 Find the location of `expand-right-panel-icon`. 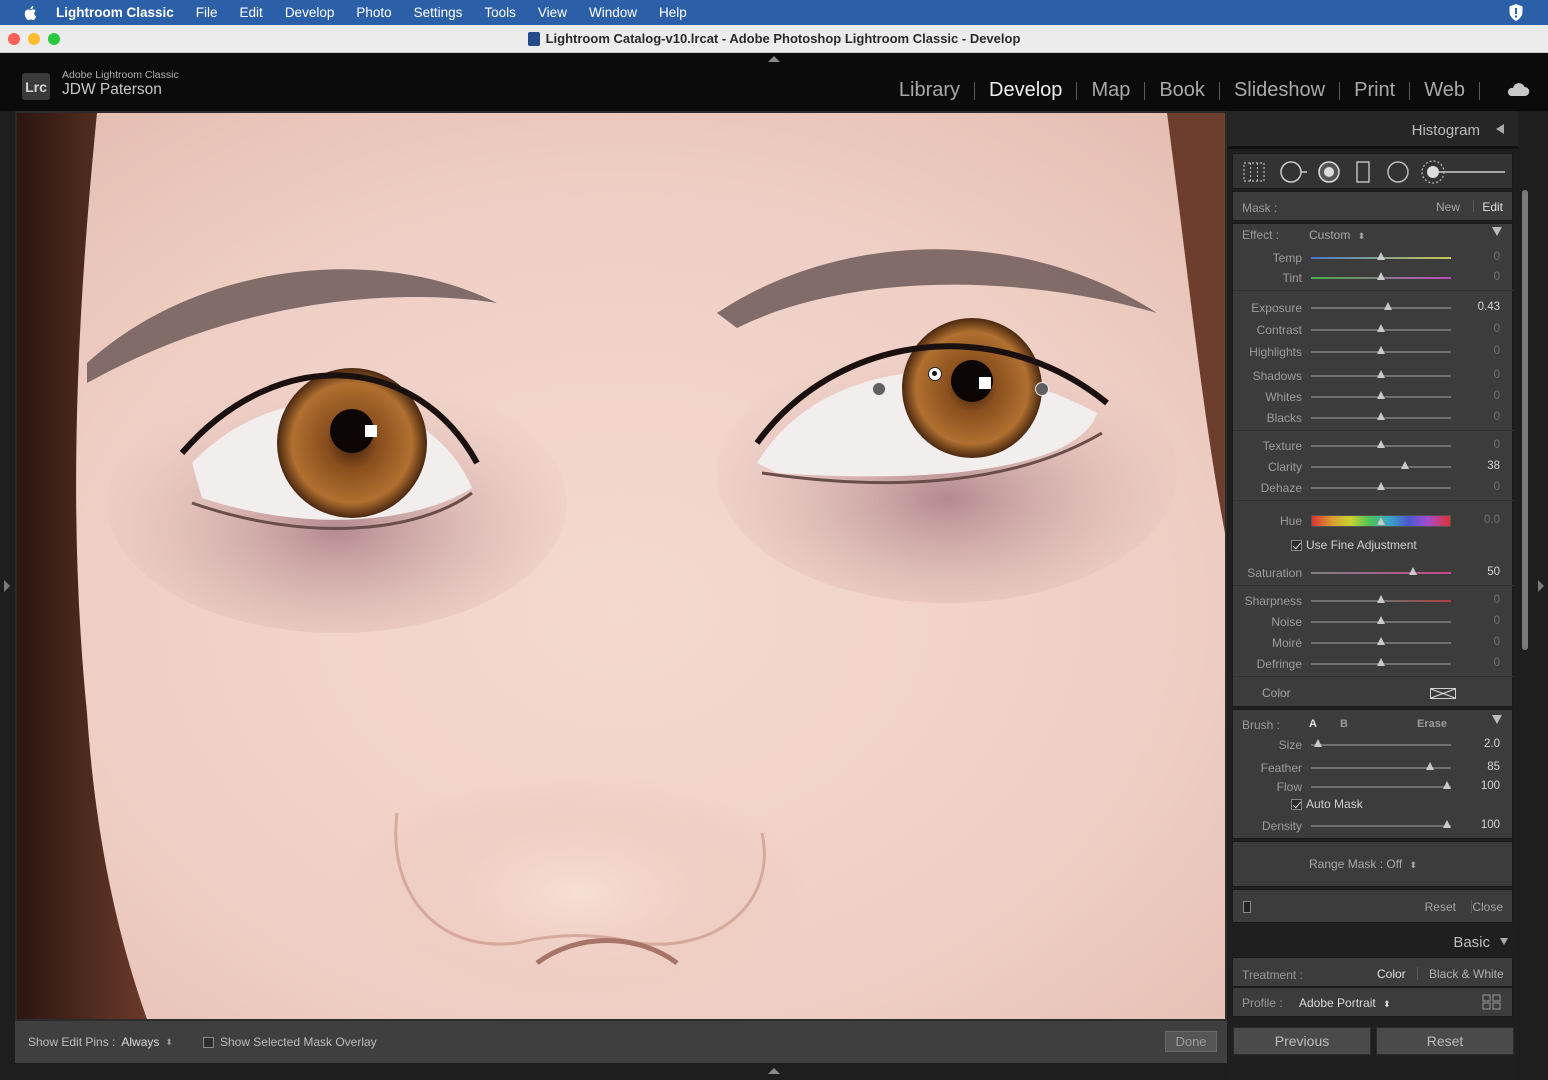

expand-right-panel-icon is located at coordinates (1541, 586).